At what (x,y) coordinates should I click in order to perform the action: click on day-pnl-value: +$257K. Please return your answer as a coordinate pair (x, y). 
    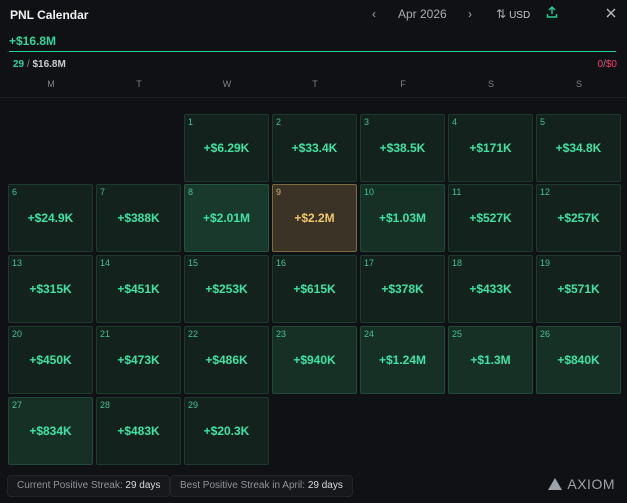
    Looking at the image, I should click on (578, 218).